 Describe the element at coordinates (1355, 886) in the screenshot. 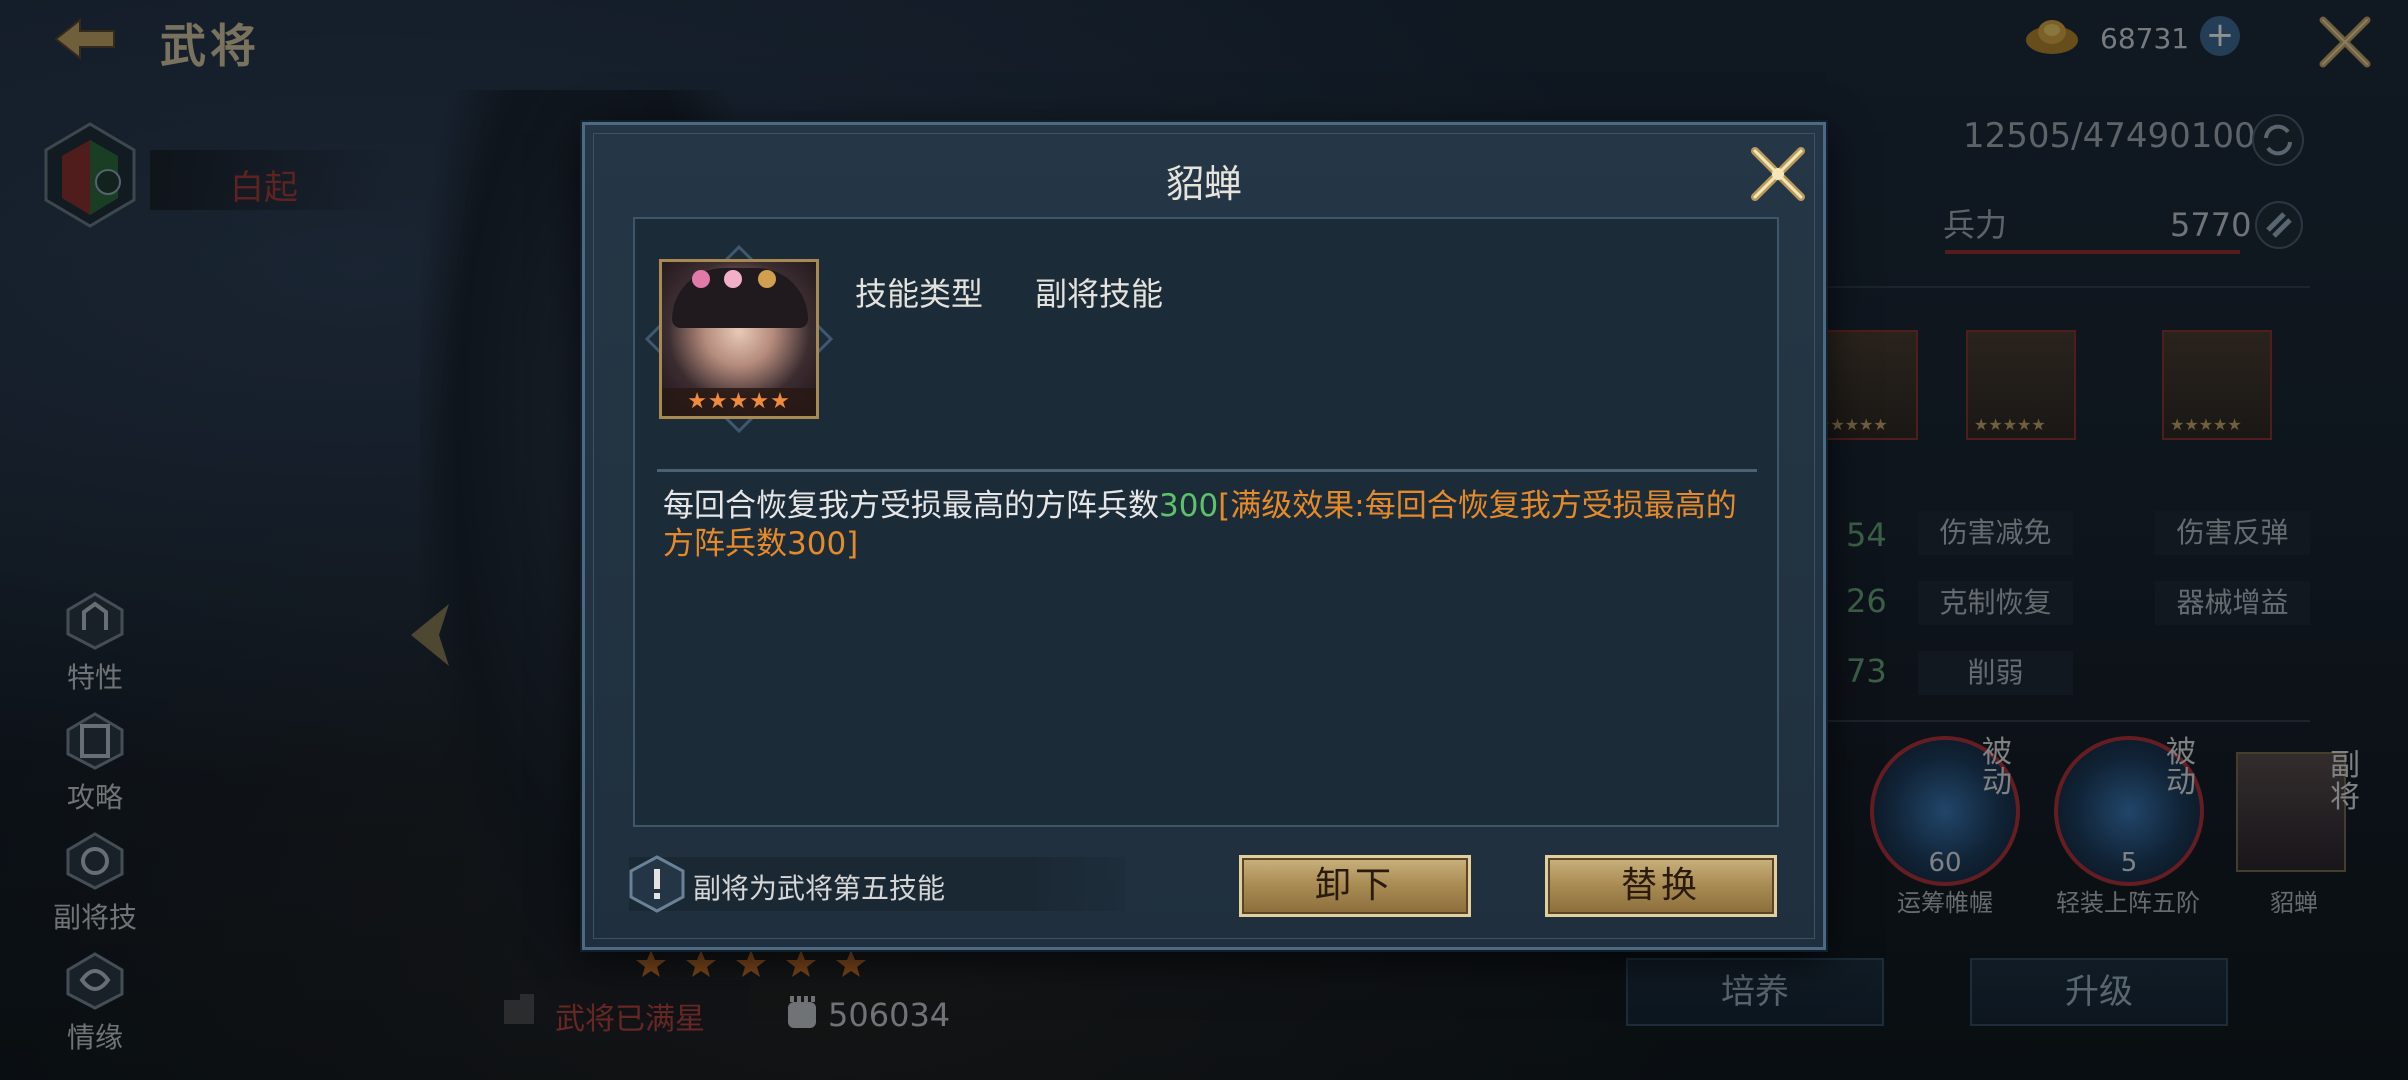

I see `unload-button: 卸下` at that location.